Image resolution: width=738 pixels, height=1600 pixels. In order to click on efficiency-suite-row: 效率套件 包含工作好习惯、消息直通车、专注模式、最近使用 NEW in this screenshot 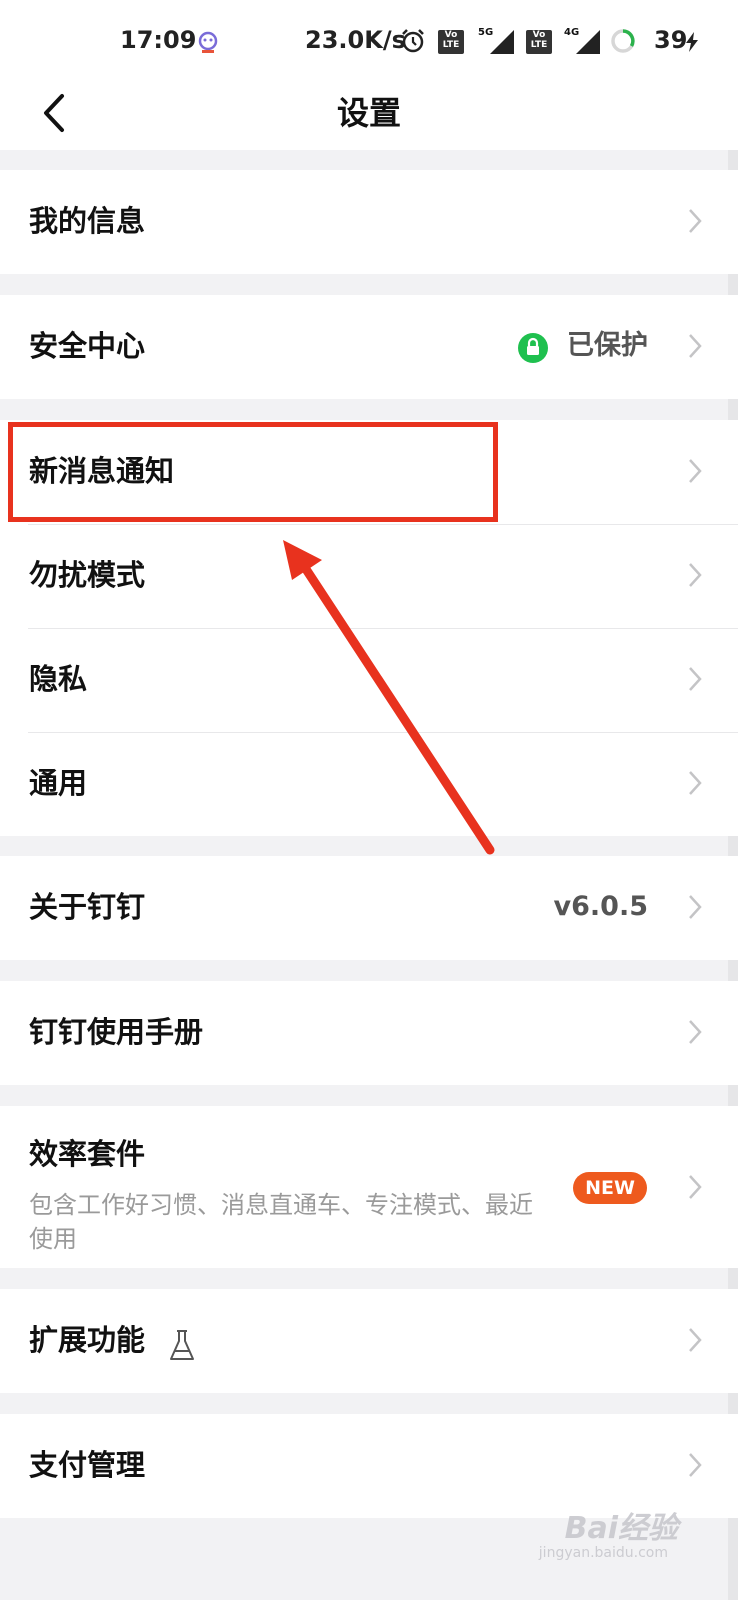, I will do `click(369, 1187)`.